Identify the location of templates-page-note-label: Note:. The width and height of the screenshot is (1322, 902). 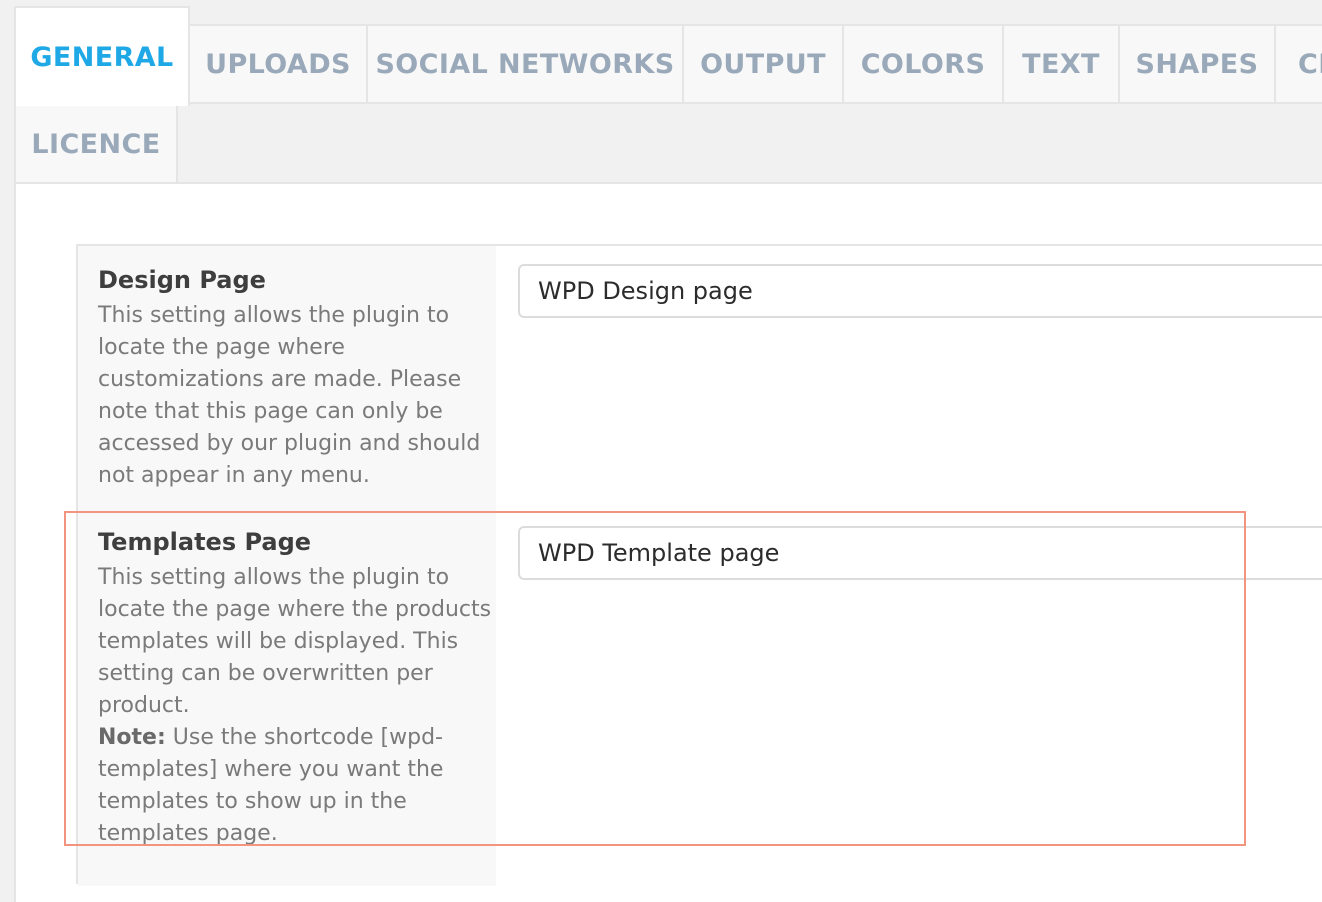
(132, 737).